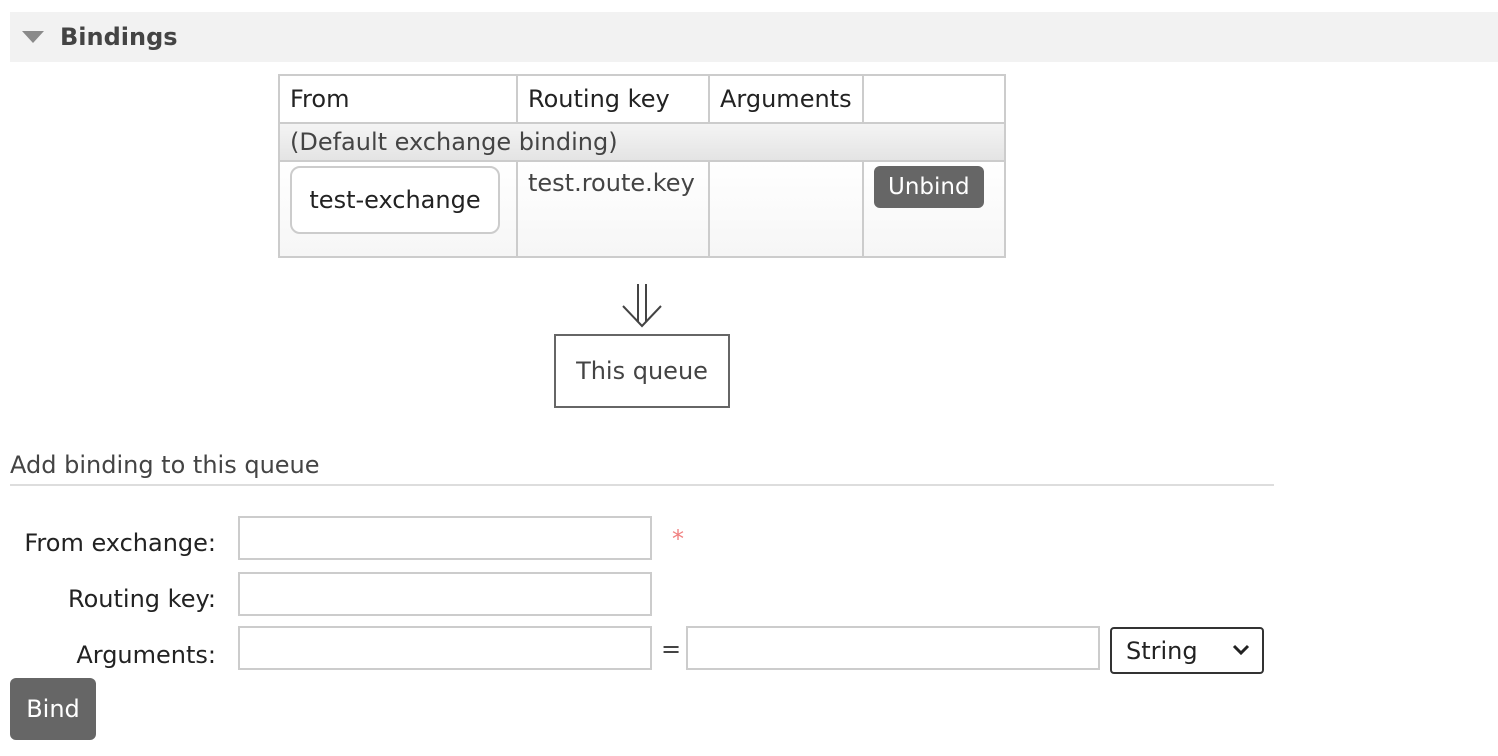  I want to click on header-from: From, so click(398, 99).